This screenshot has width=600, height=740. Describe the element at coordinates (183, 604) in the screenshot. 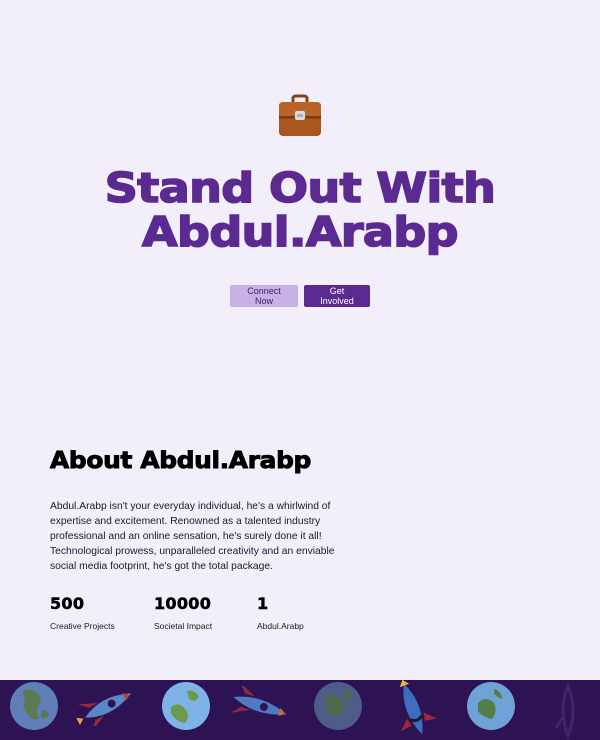

I see `stat-value: 10000` at that location.